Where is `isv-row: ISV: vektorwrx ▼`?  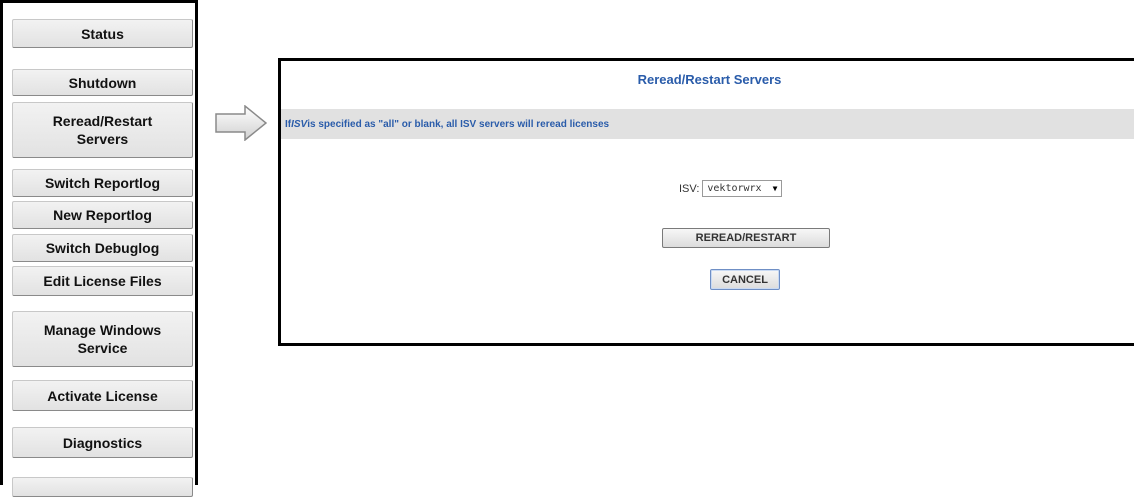 isv-row: ISV: vektorwrx ▼ is located at coordinates (731, 188).